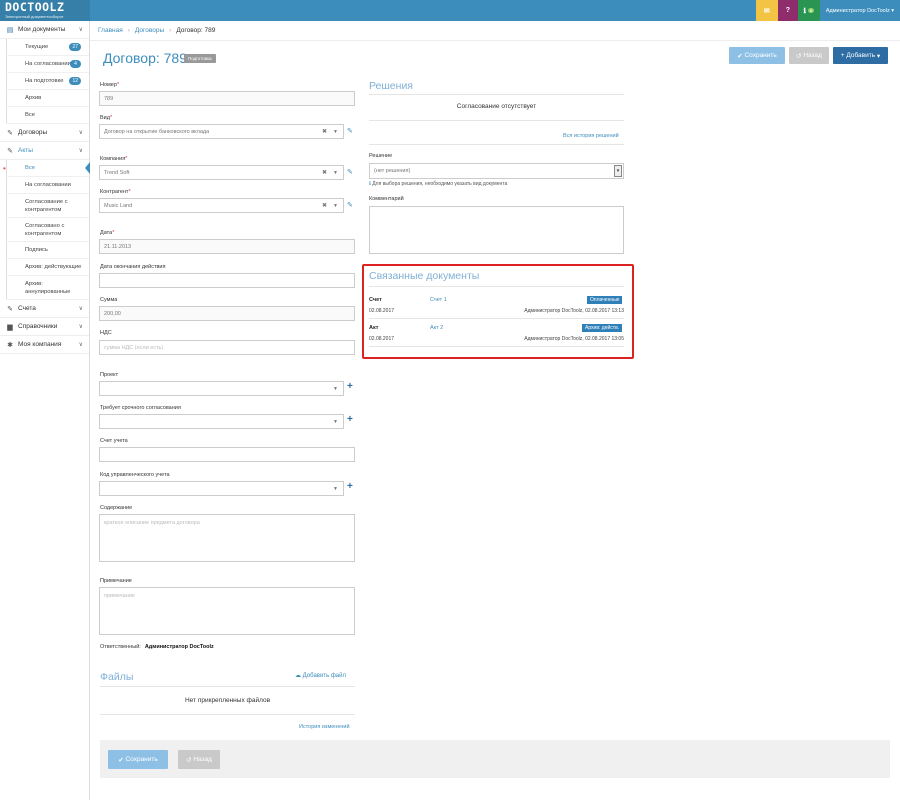  Describe the element at coordinates (221, 421) in the screenshot. I see `urgent-select: ▼` at that location.